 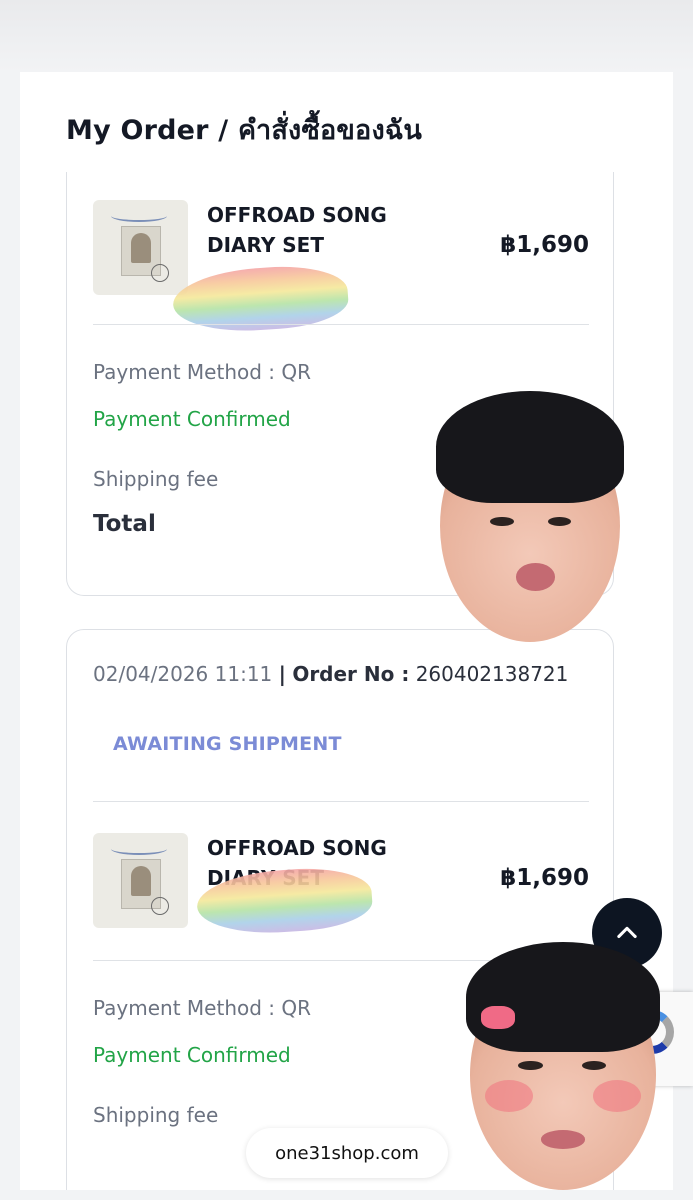 What do you see at coordinates (351, 674) in the screenshot?
I see `order-no-label: Order No :` at bounding box center [351, 674].